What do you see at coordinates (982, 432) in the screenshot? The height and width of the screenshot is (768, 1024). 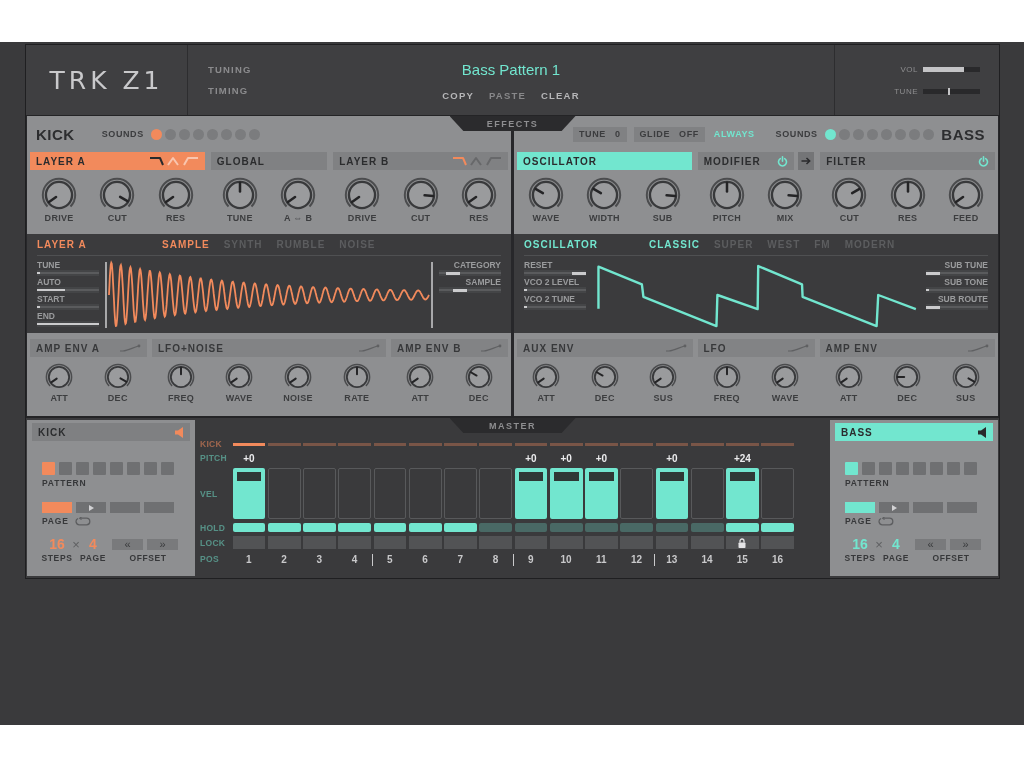 I see `speaker-icon` at bounding box center [982, 432].